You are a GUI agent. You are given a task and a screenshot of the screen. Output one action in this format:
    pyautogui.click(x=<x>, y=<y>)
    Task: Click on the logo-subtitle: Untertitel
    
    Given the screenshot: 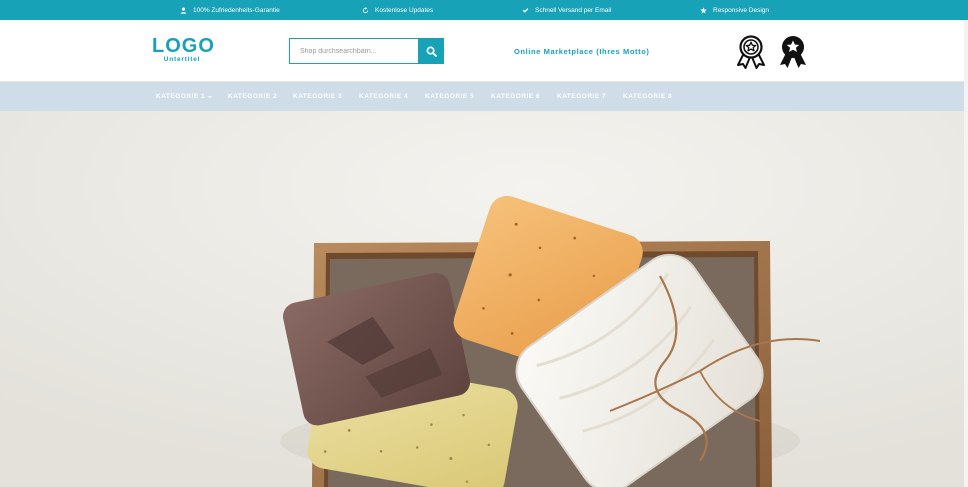 What is the action you would take?
    pyautogui.click(x=182, y=59)
    